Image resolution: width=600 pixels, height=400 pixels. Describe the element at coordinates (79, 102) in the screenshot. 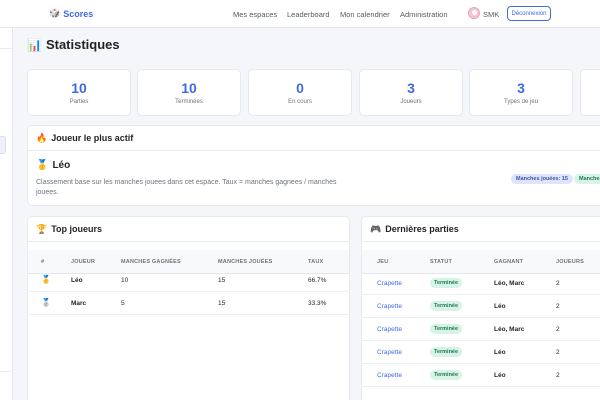

I see `stat-label: Parties` at that location.